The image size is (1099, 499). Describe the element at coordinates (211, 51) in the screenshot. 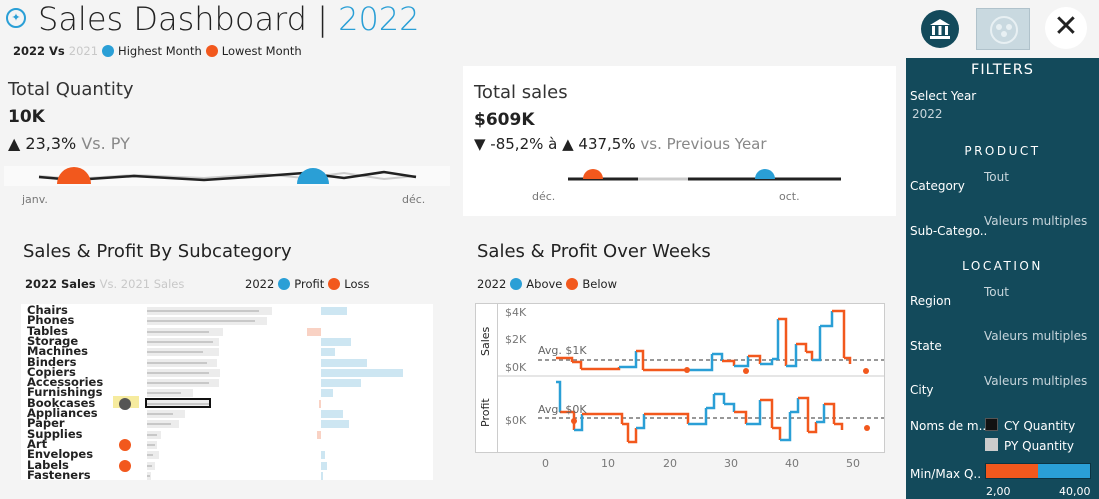

I see `lowest-dot-icon` at that location.